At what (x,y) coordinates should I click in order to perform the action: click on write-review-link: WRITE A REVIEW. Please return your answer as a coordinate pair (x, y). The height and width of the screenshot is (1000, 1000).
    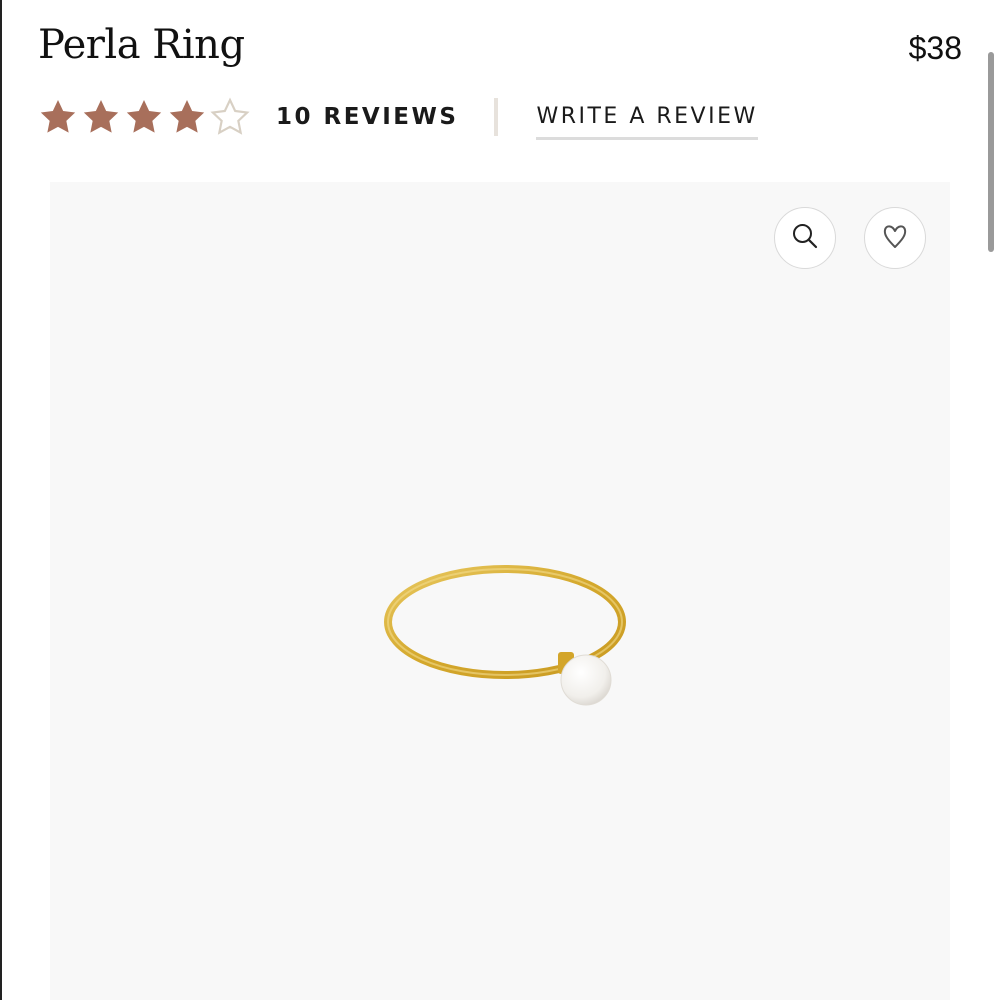
    Looking at the image, I should click on (647, 117).